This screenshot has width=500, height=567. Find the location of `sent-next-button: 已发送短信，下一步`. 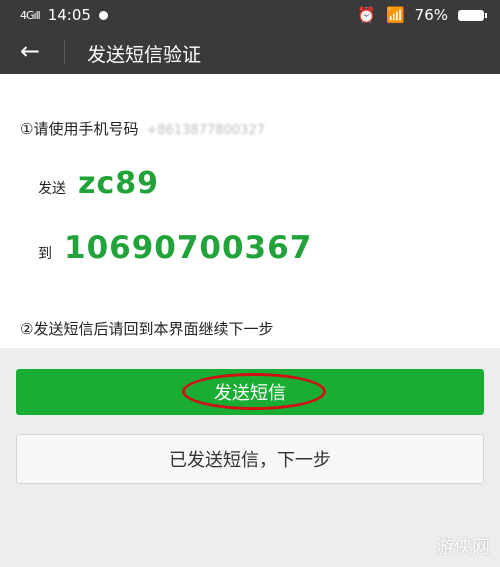

sent-next-button: 已发送短信，下一步 is located at coordinates (250, 459).